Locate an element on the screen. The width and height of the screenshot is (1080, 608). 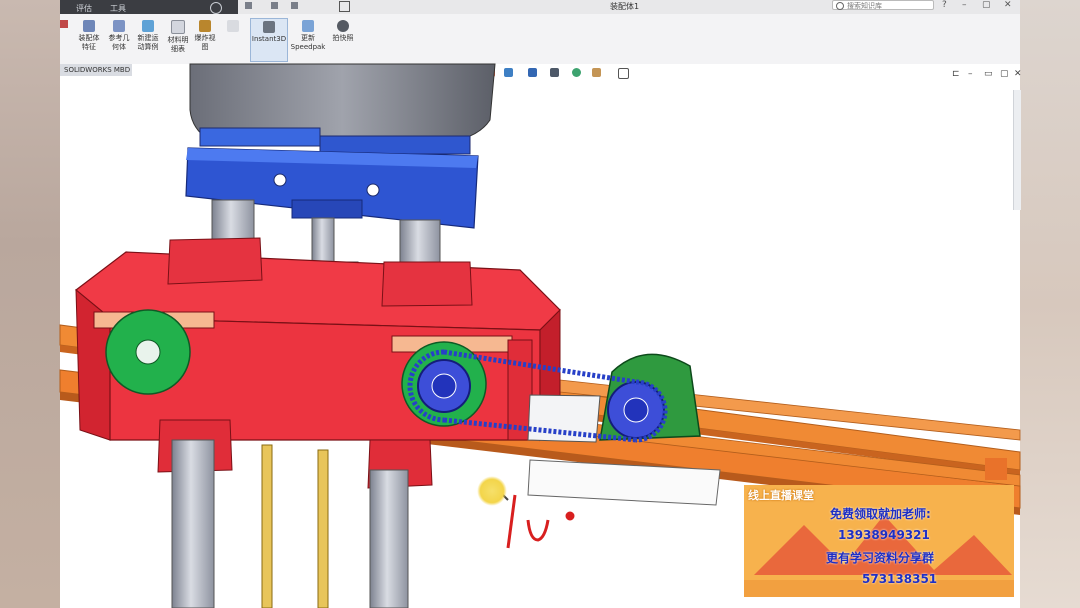
promo-line-3: 更有学习资料分享群 is located at coordinates (880, 558).